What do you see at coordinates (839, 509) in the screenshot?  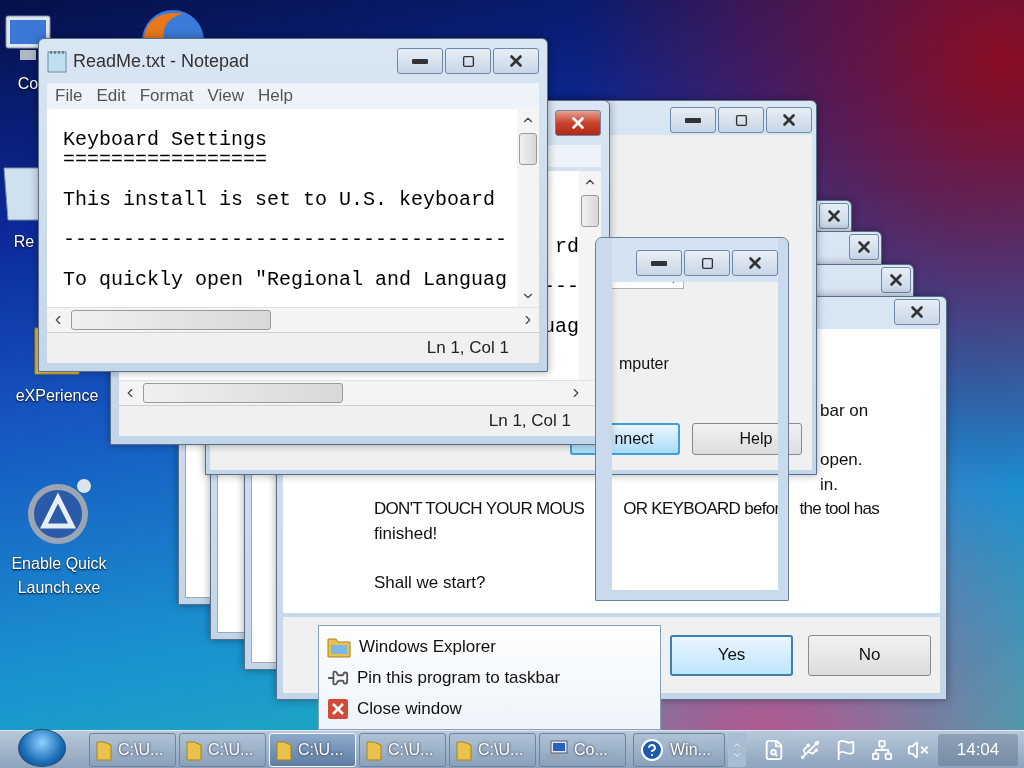 I see `message-text: the tool has` at bounding box center [839, 509].